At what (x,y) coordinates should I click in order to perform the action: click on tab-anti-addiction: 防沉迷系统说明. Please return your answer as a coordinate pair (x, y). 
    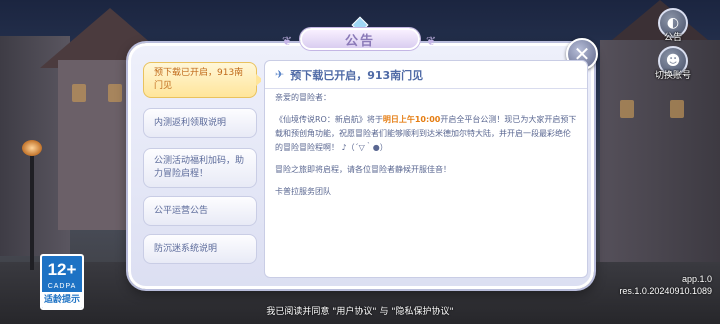
    Looking at the image, I should click on (200, 249).